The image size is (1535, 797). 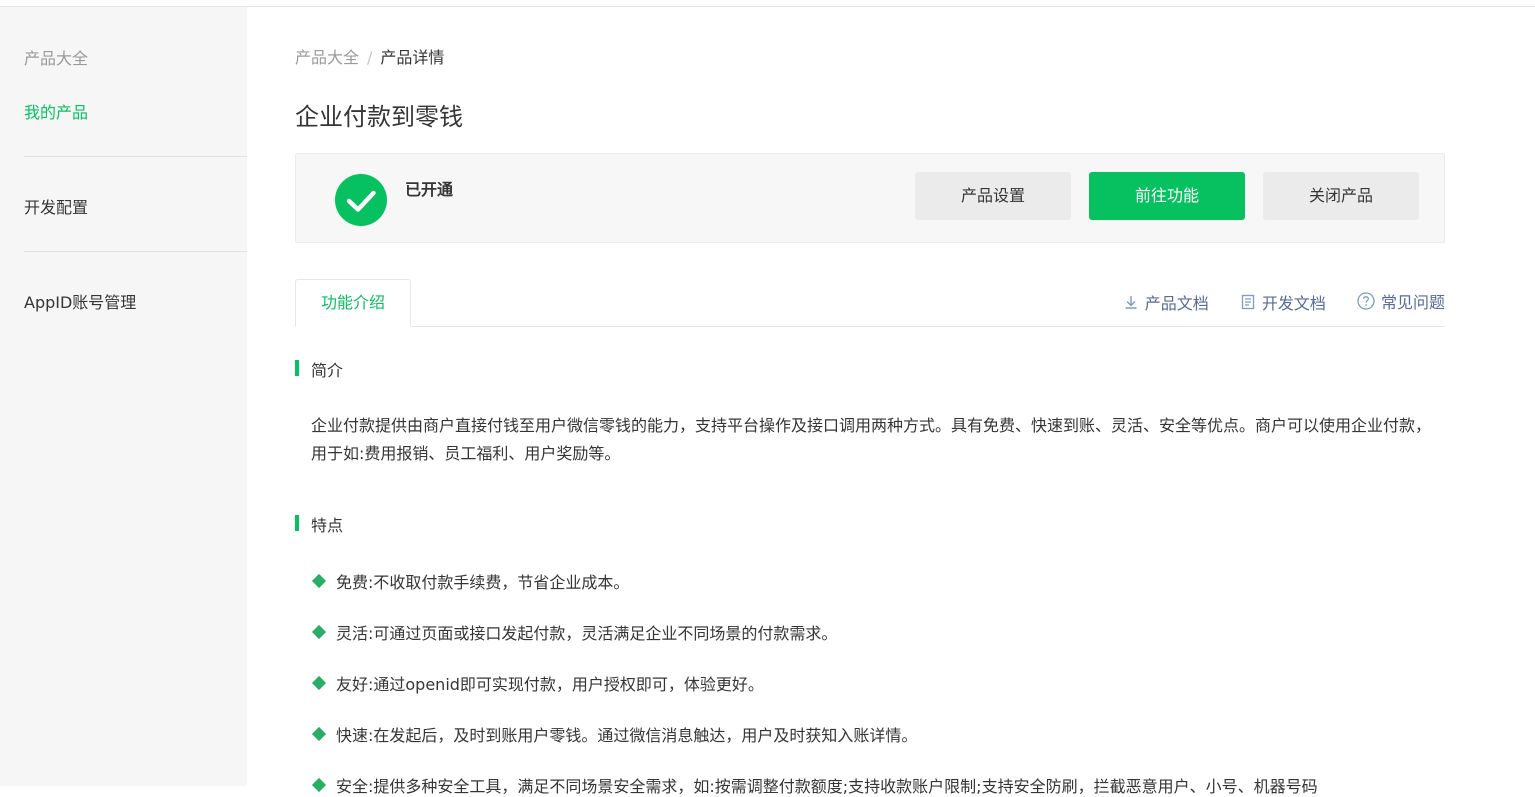 What do you see at coordinates (587, 633) in the screenshot?
I see `feature-text: 灵活:可通过页面或接口发起付款，灵活满足企业不同场景的付款需求。` at bounding box center [587, 633].